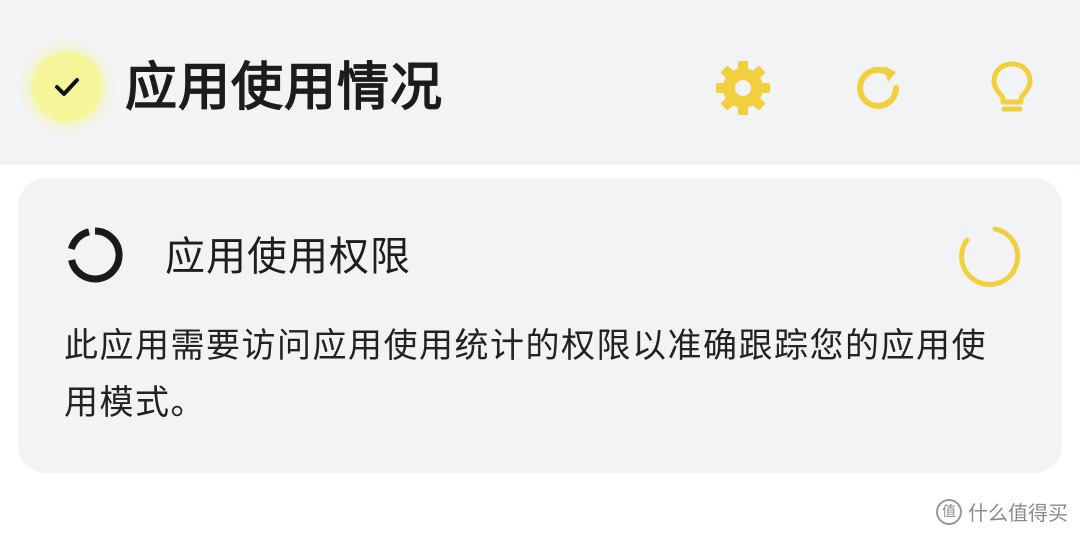 The height and width of the screenshot is (534, 1080). I want to click on watermark-badge: 值, so click(949, 511).